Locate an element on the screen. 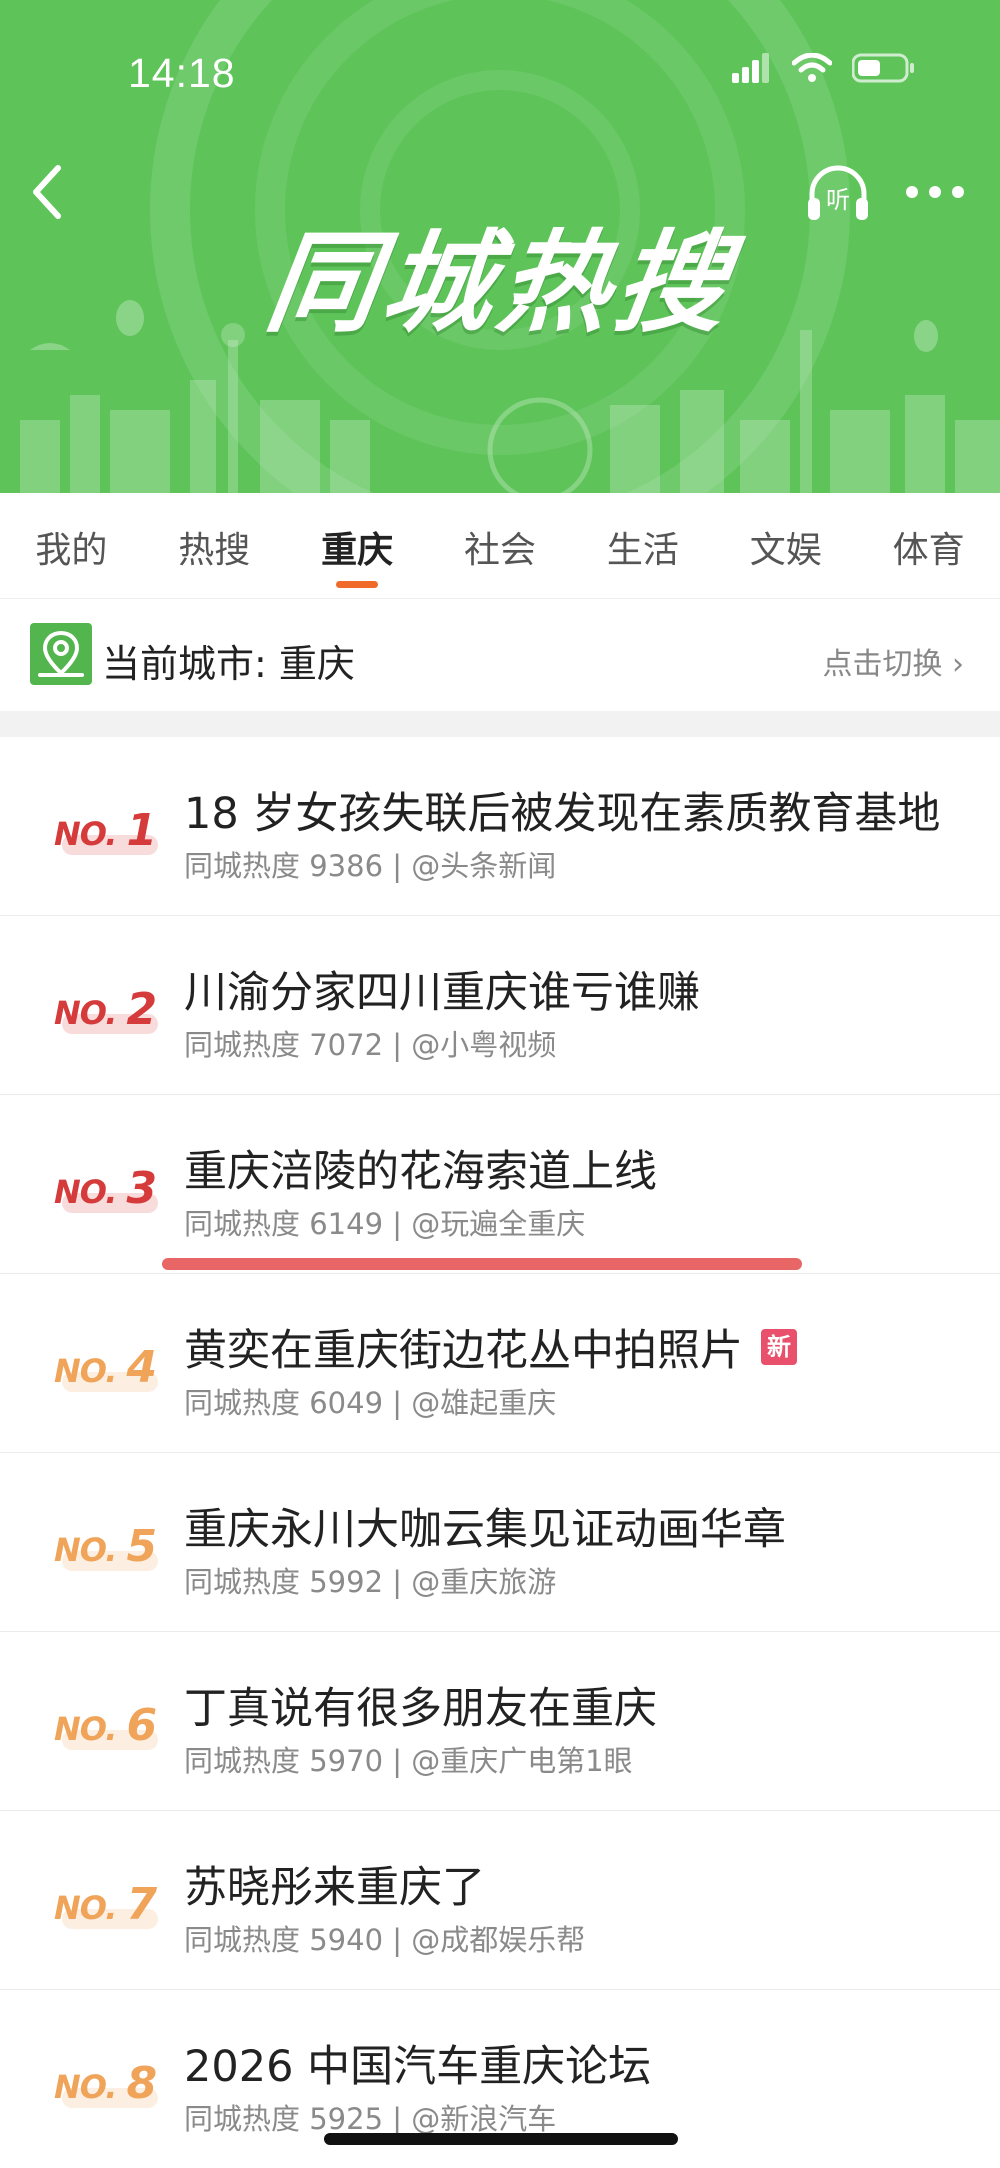  list-item: NO. 7 苏晓彤来重庆了 同城热度 5940 | @成都娱乐帮 is located at coordinates (500, 1900).